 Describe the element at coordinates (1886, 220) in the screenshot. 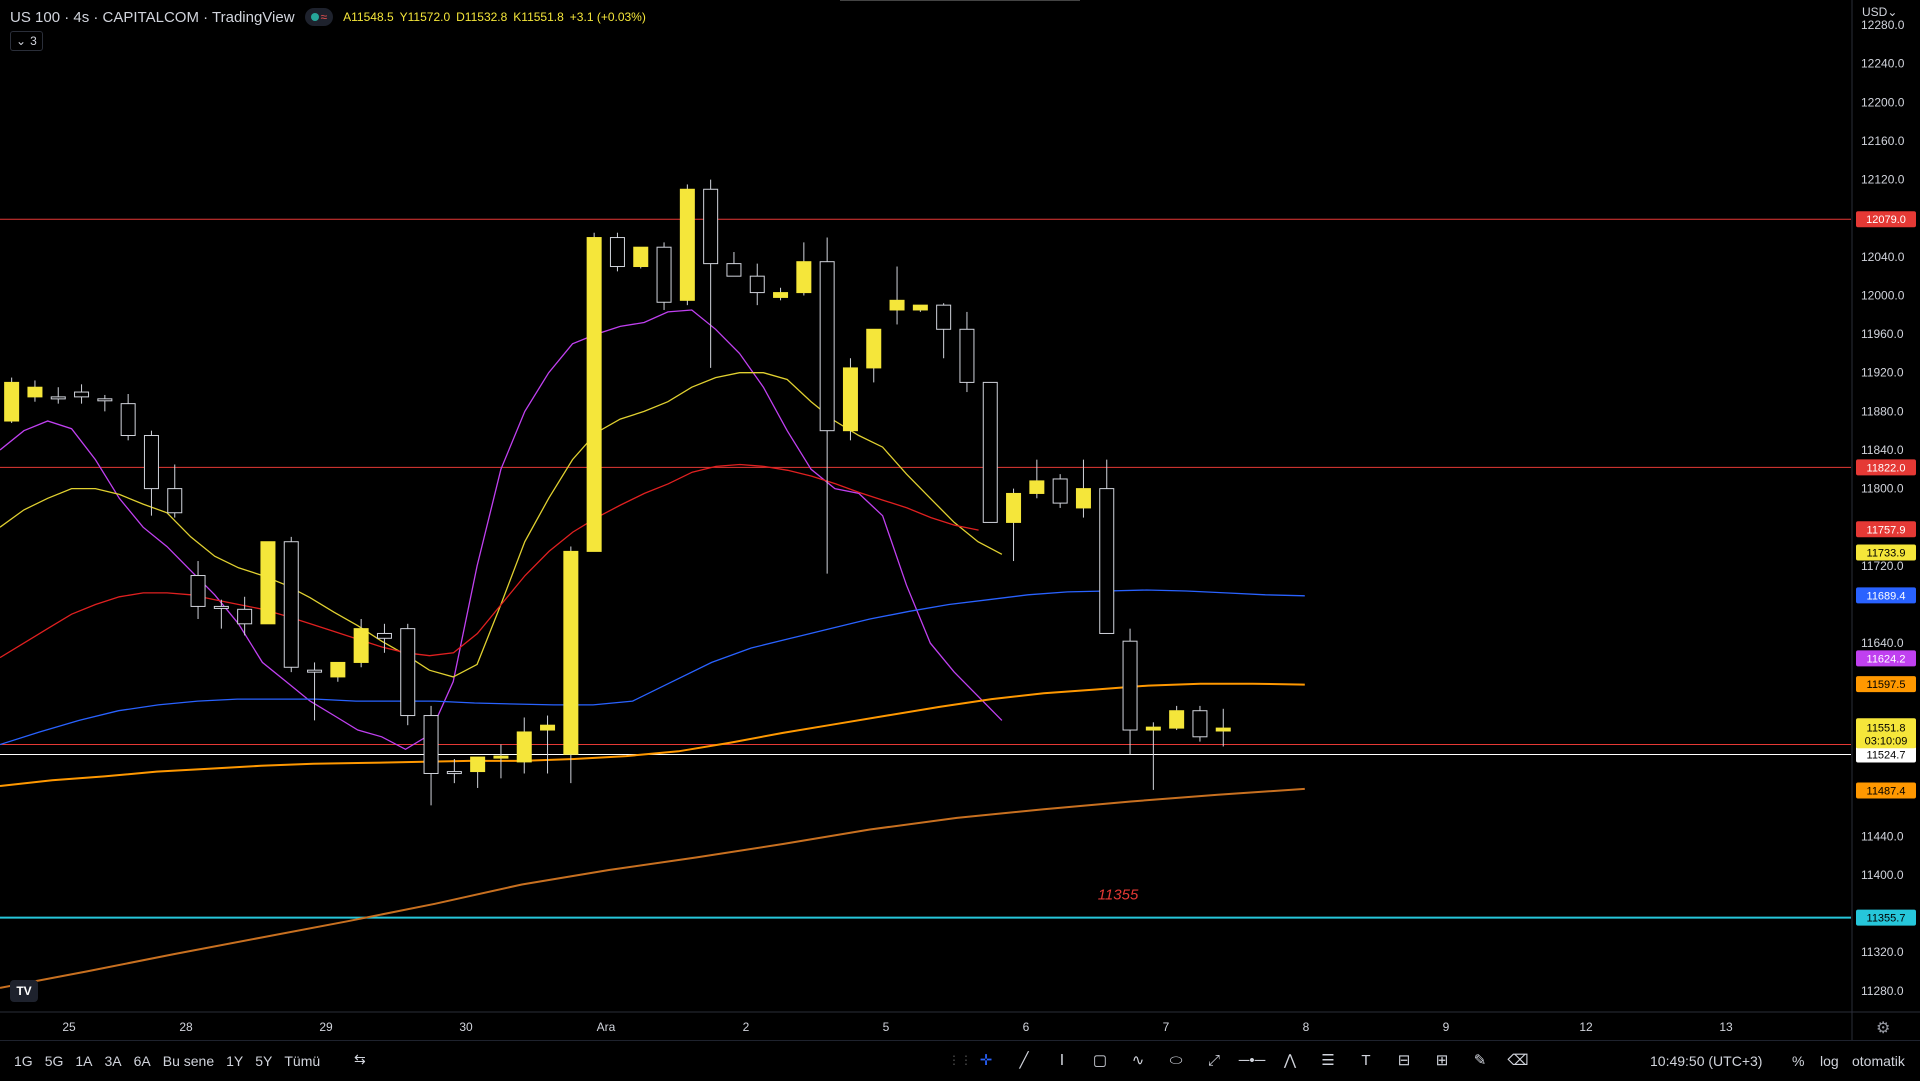

I see `price-label: 12079.0` at that location.